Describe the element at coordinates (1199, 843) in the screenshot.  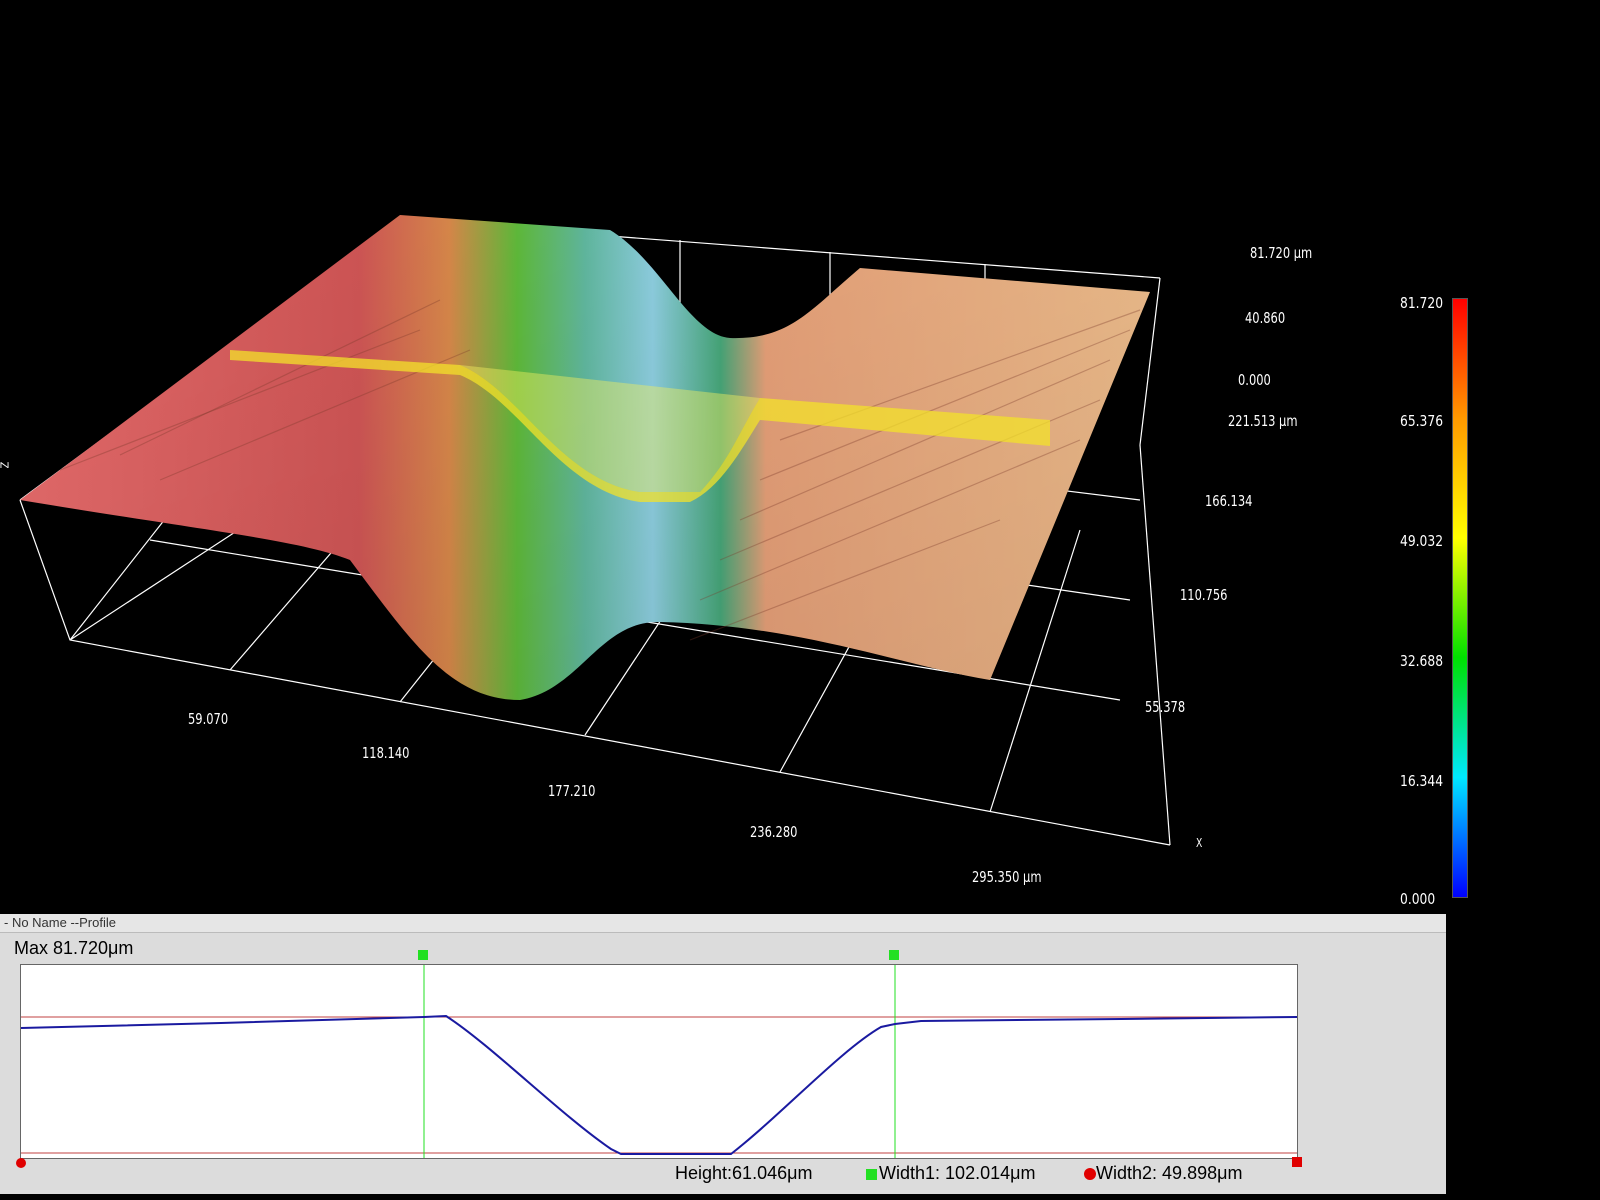
I see `x-axis-name: X` at that location.